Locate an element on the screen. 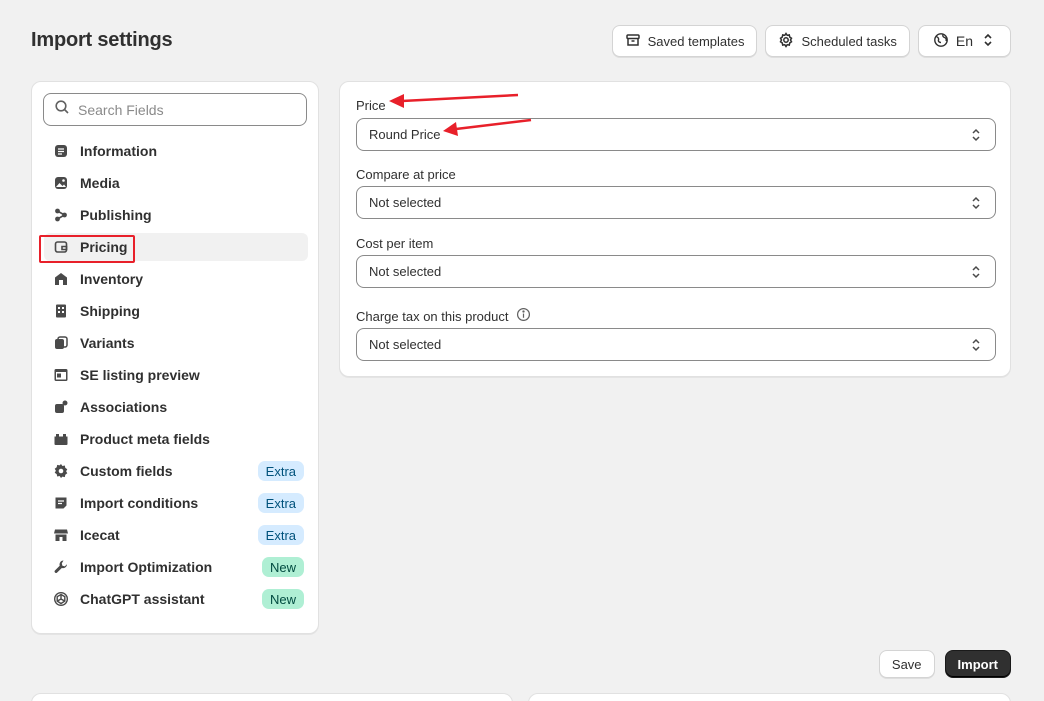 The height and width of the screenshot is (701, 1044). globe-icon is located at coordinates (941, 41).